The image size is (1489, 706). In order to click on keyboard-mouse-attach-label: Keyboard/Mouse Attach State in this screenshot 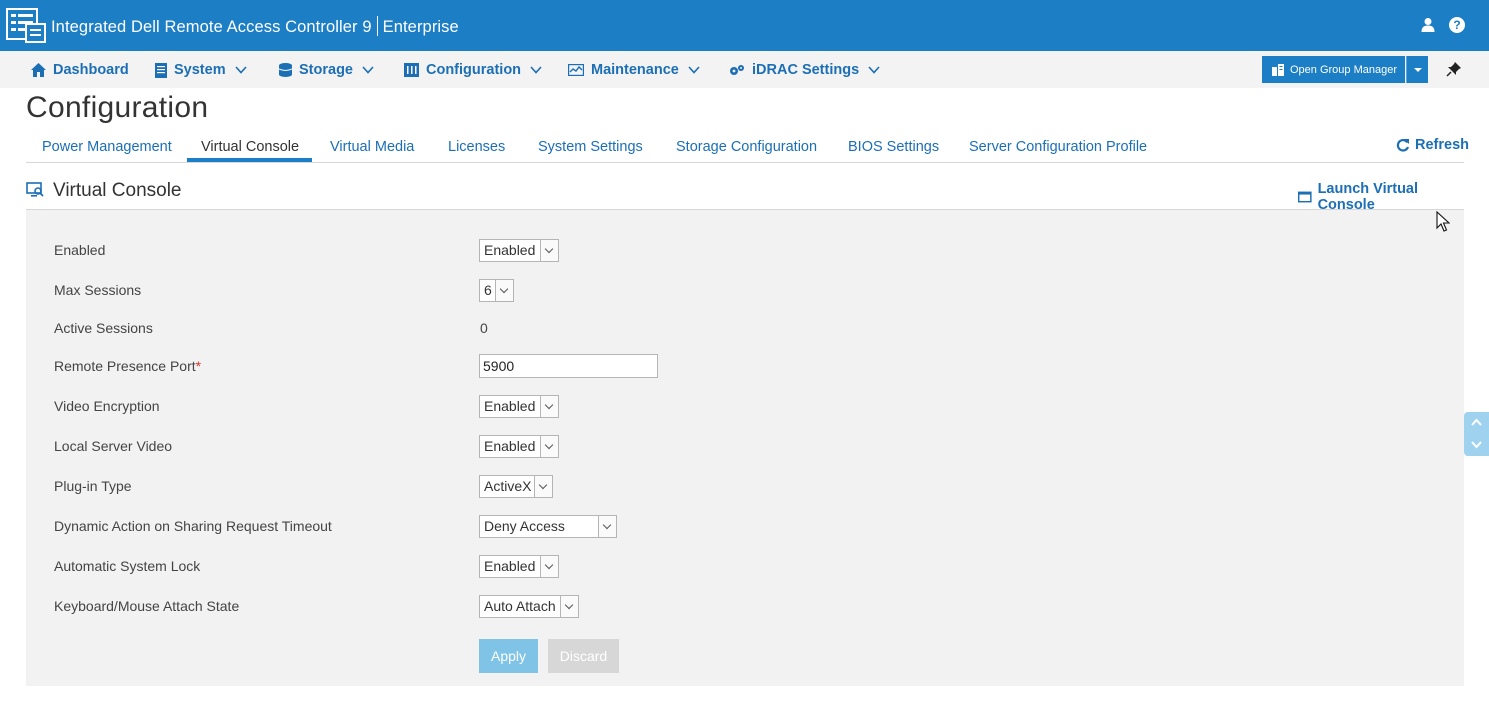, I will do `click(147, 606)`.